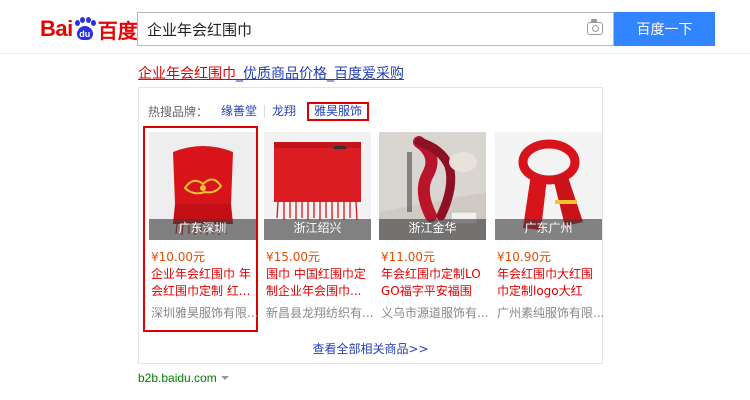 The image size is (750, 400). What do you see at coordinates (293, 257) in the screenshot?
I see `product-price: ¥15.00元` at bounding box center [293, 257].